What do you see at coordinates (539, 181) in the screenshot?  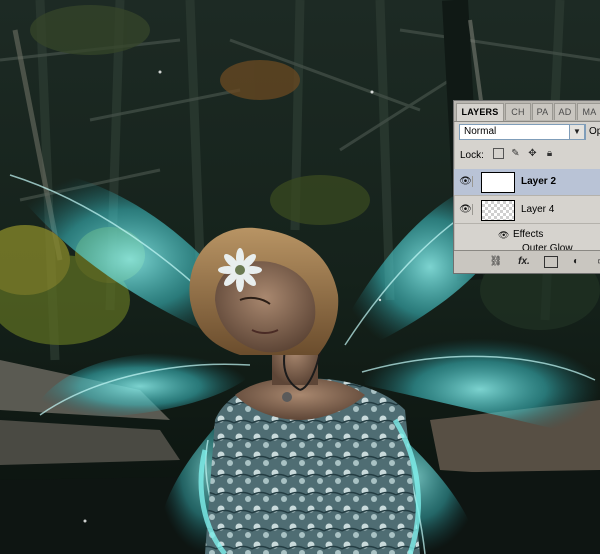 I see `layer-name: Layer 2` at bounding box center [539, 181].